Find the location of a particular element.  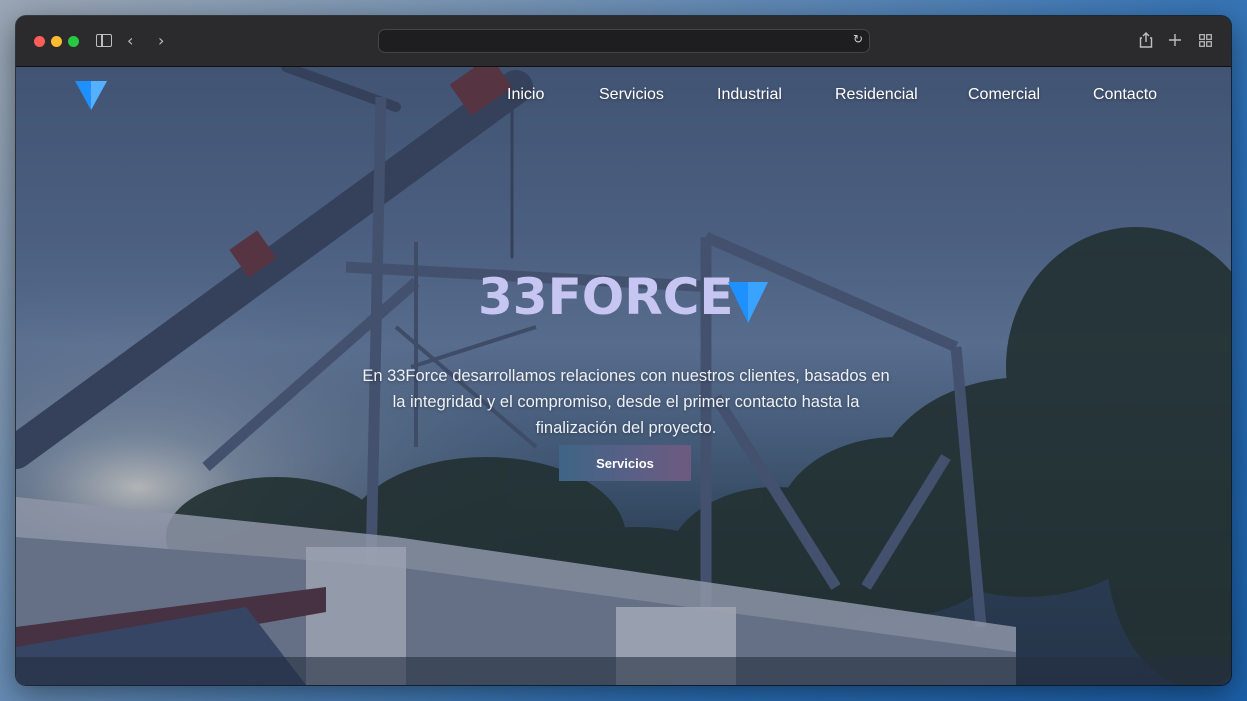

address-bar: ↻ is located at coordinates (624, 41).